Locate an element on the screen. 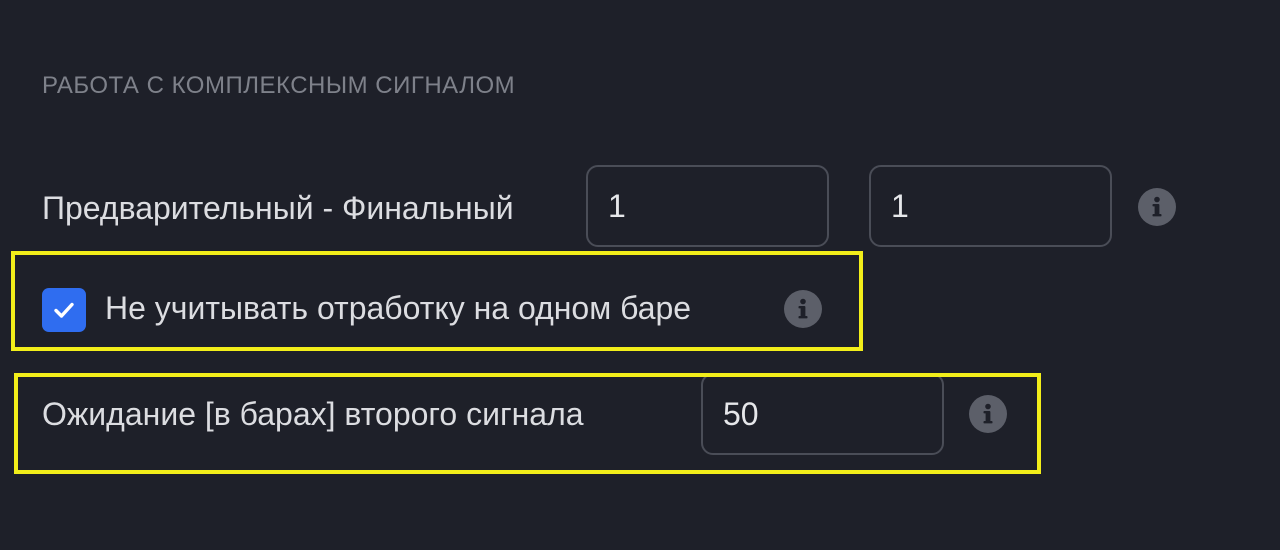  info-icon is located at coordinates (1157, 207).